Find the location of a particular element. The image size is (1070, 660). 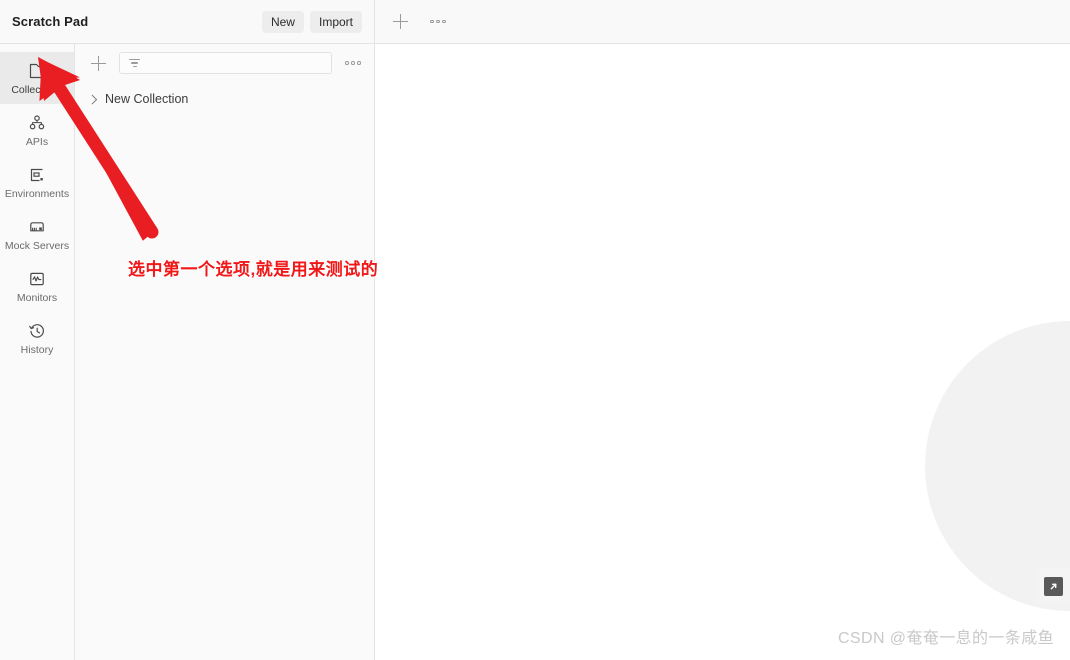

collections-options-button is located at coordinates (353, 63).